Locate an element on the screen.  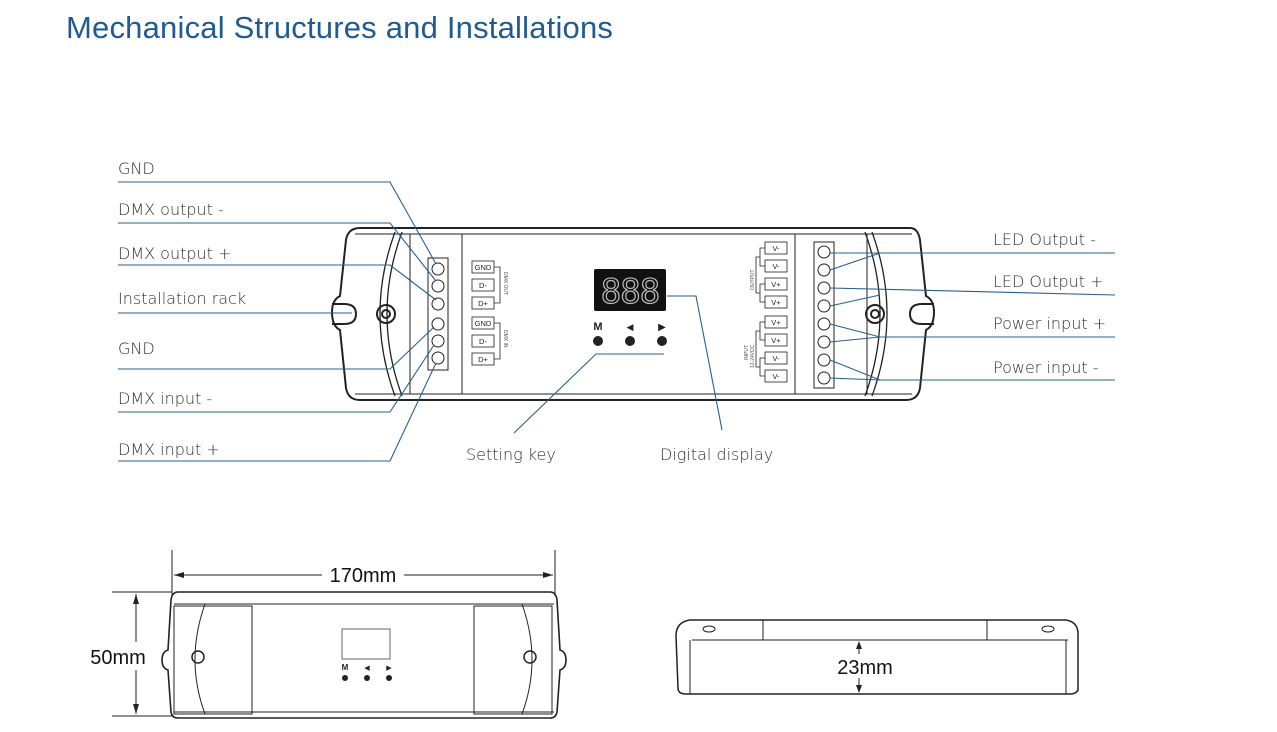
label-installation-rack: Installation rack is located at coordinates (182, 298).